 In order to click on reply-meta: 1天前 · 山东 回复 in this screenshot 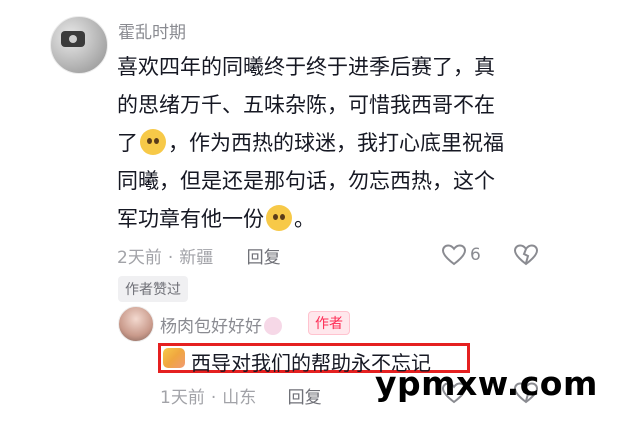, I will do `click(241, 395)`.